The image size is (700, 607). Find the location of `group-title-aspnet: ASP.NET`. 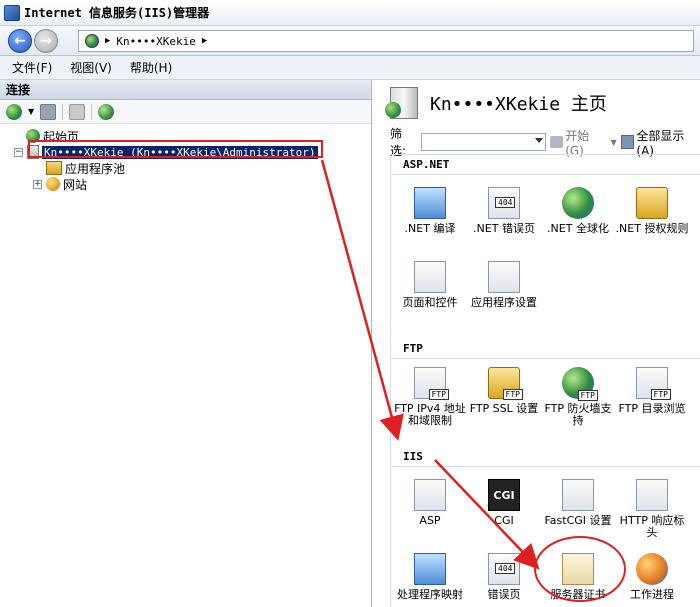

group-title-aspnet: ASP.NET is located at coordinates (545, 165).